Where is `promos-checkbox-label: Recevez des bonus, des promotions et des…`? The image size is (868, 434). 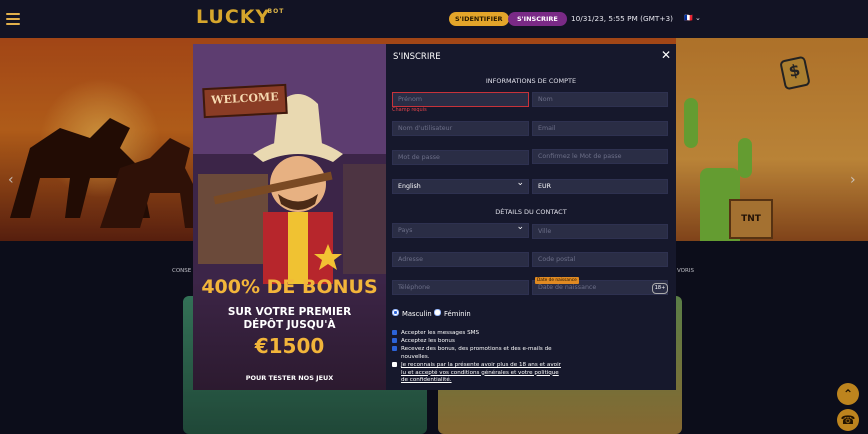 promos-checkbox-label: Recevez des bonus, des promotions et des… is located at coordinates (476, 353).